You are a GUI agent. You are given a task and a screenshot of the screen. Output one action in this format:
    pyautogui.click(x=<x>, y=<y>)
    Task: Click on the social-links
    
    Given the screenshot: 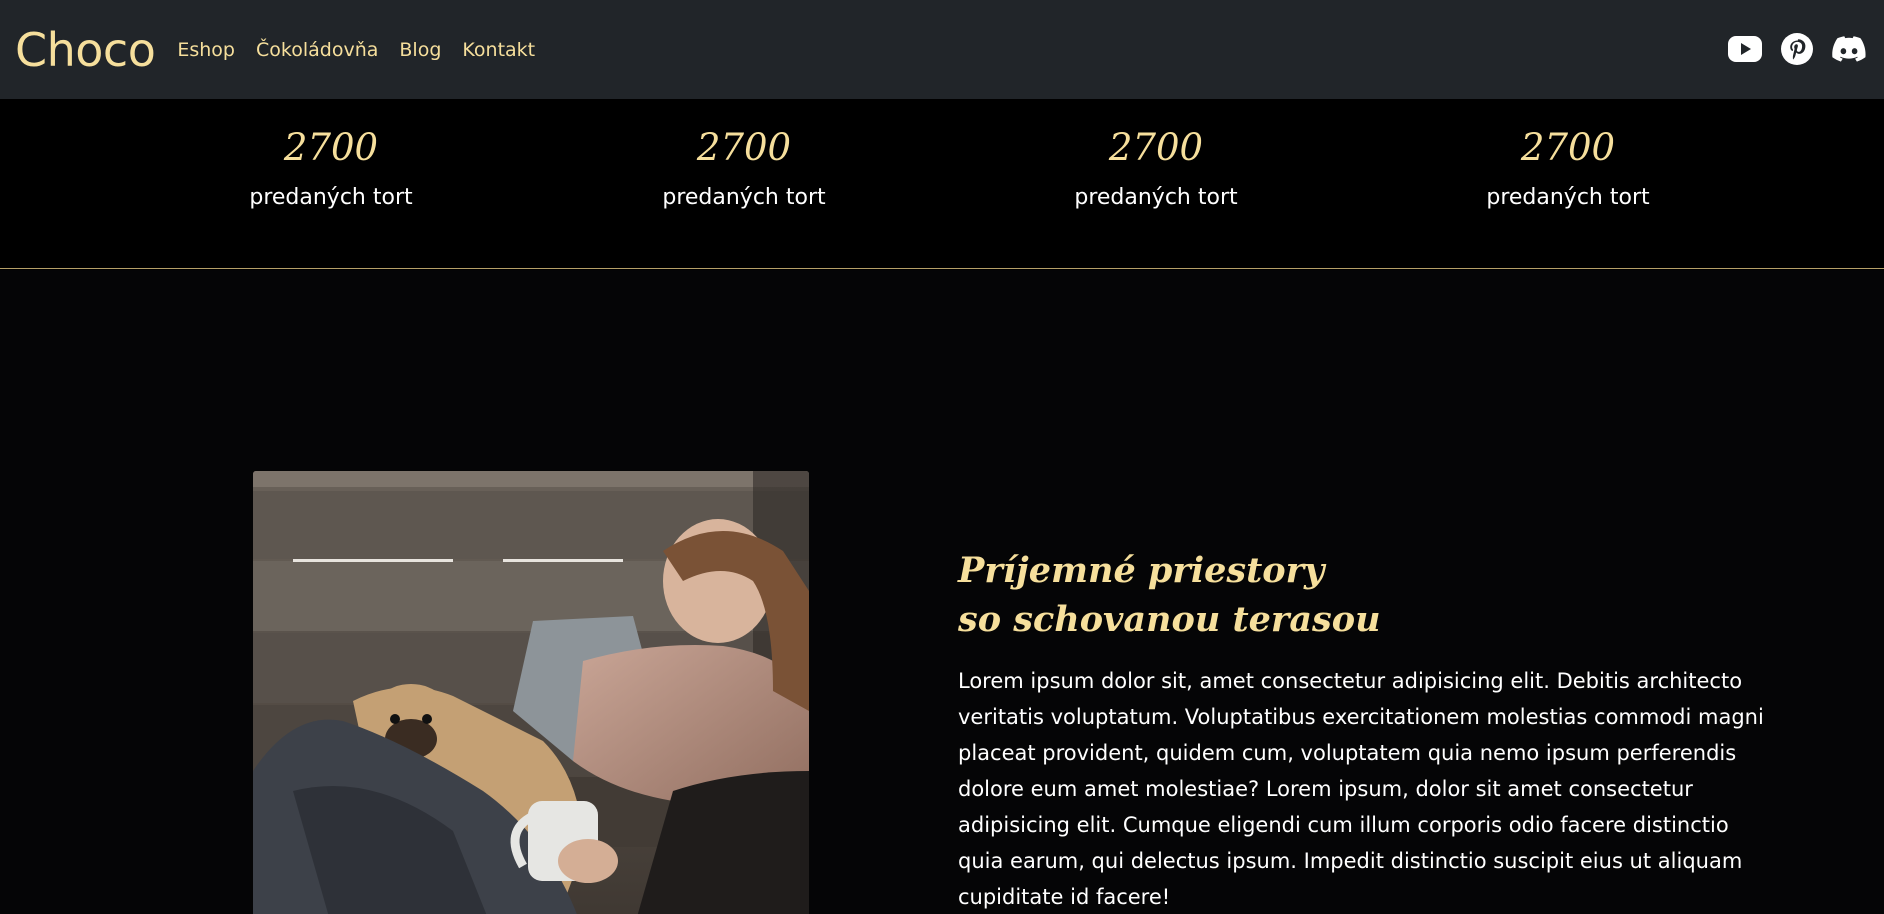 What is the action you would take?
    pyautogui.click(x=1797, y=49)
    